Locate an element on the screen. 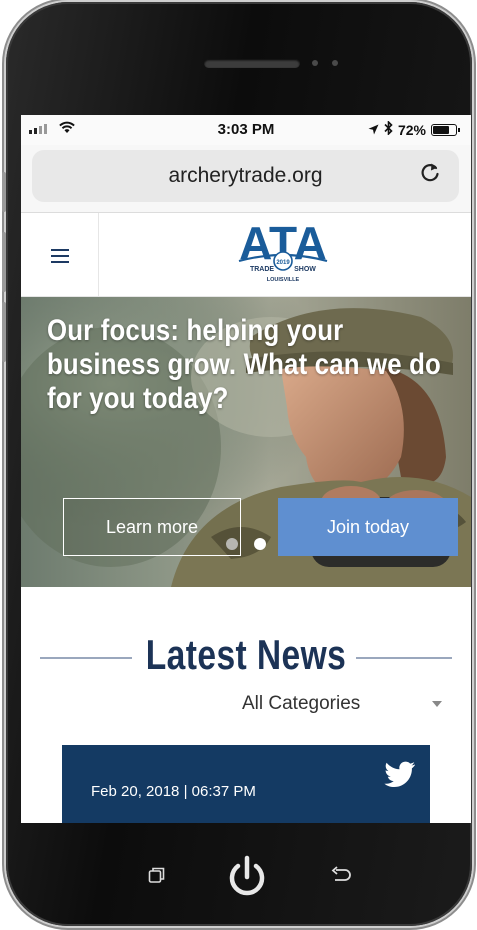 The image size is (477, 930). tweet-card: Feb 20, 2018 | 06:37 PM is located at coordinates (246, 784).